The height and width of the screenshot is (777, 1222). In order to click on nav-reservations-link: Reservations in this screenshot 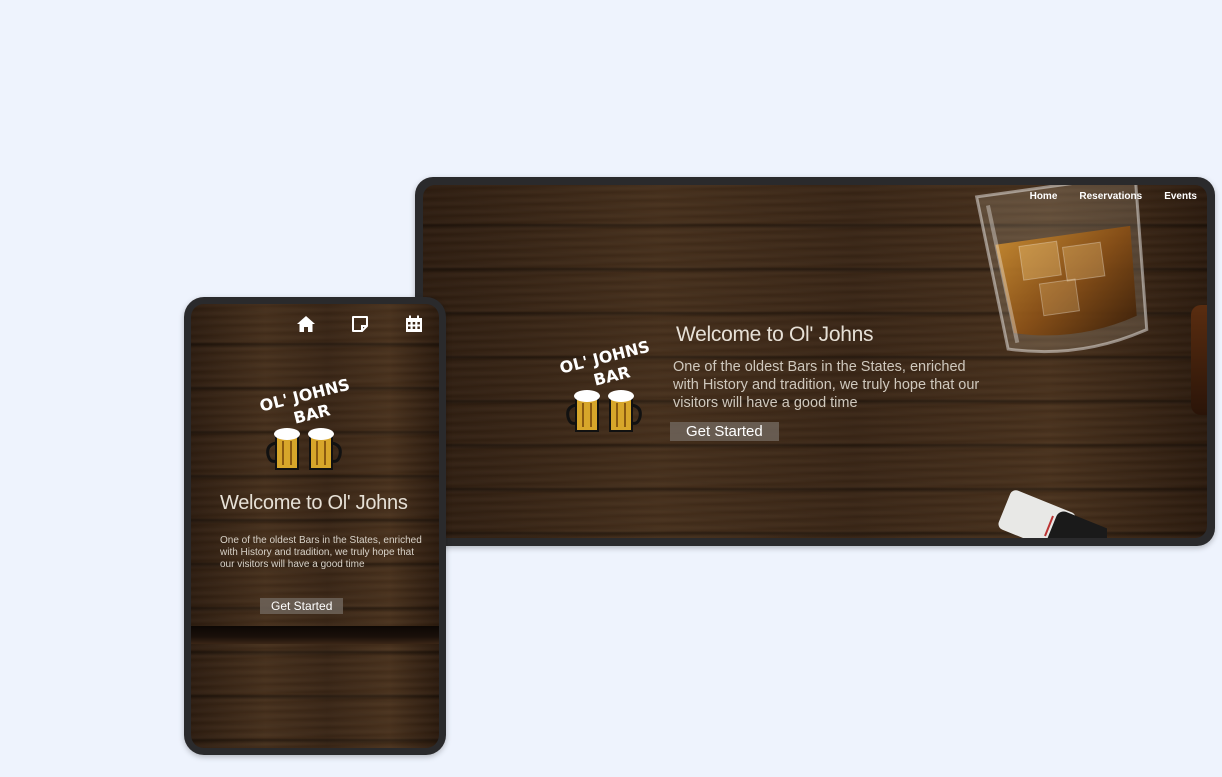, I will do `click(1110, 196)`.